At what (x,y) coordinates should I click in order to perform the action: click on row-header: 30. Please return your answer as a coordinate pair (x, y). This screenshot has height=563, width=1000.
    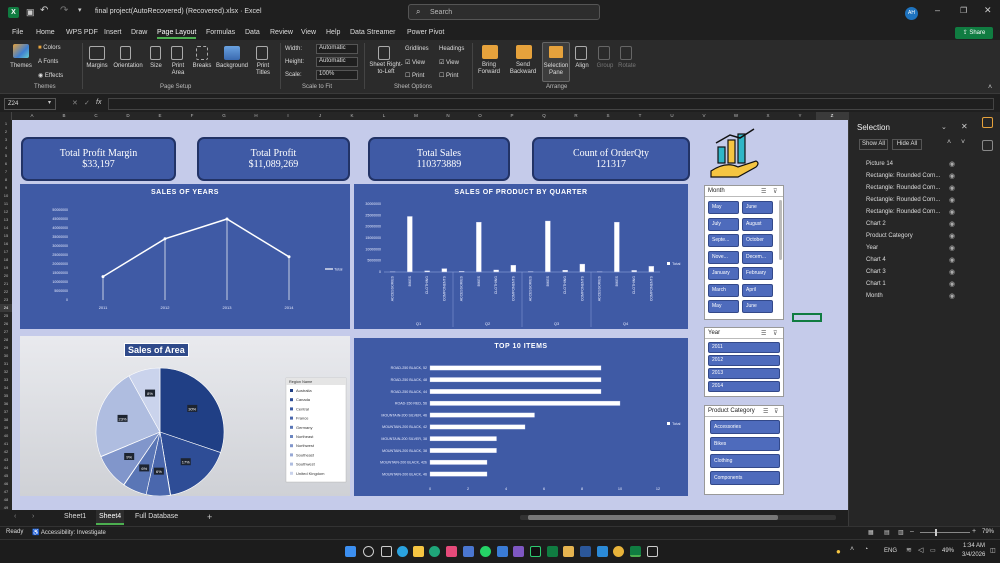
    Looking at the image, I should click on (6, 356).